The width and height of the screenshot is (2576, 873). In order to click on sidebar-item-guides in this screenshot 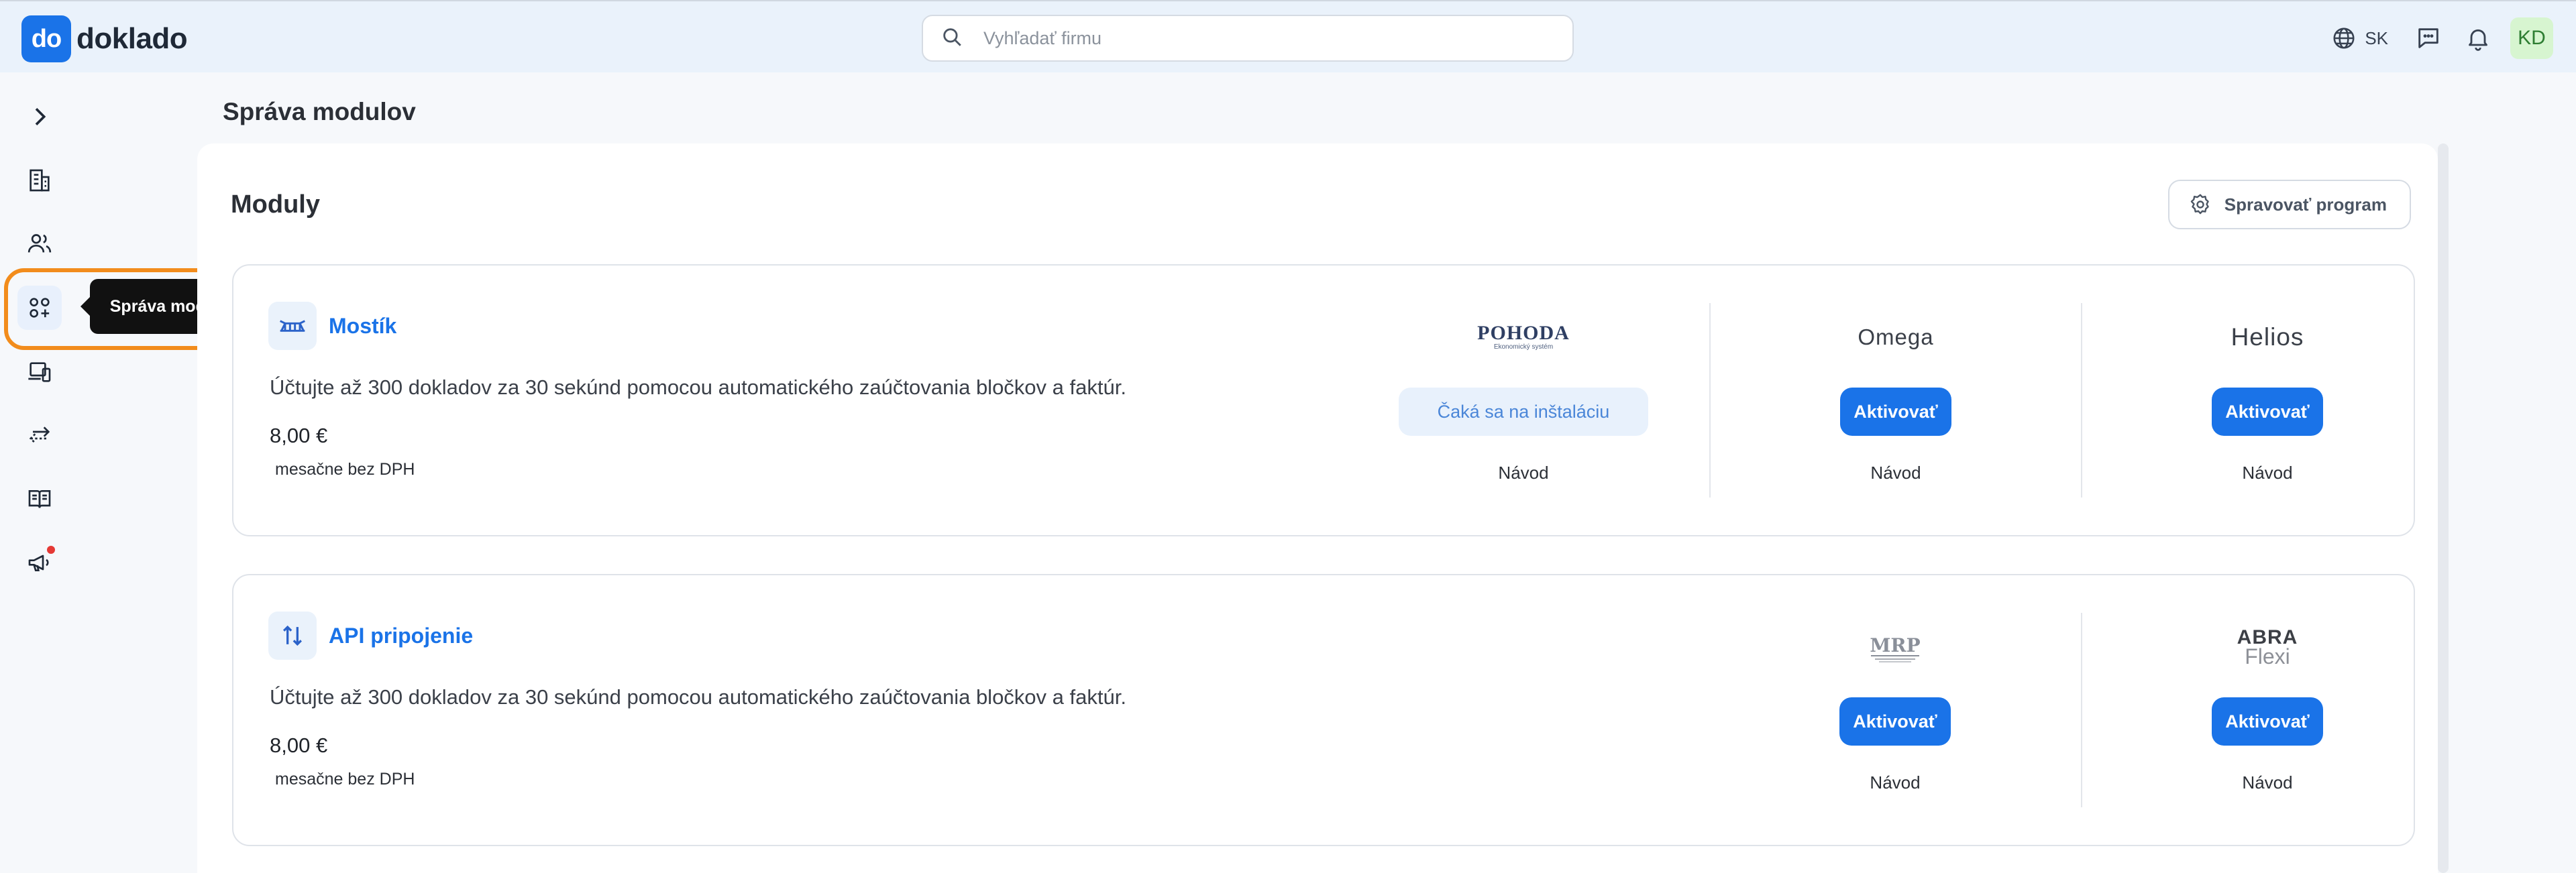, I will do `click(39, 499)`.